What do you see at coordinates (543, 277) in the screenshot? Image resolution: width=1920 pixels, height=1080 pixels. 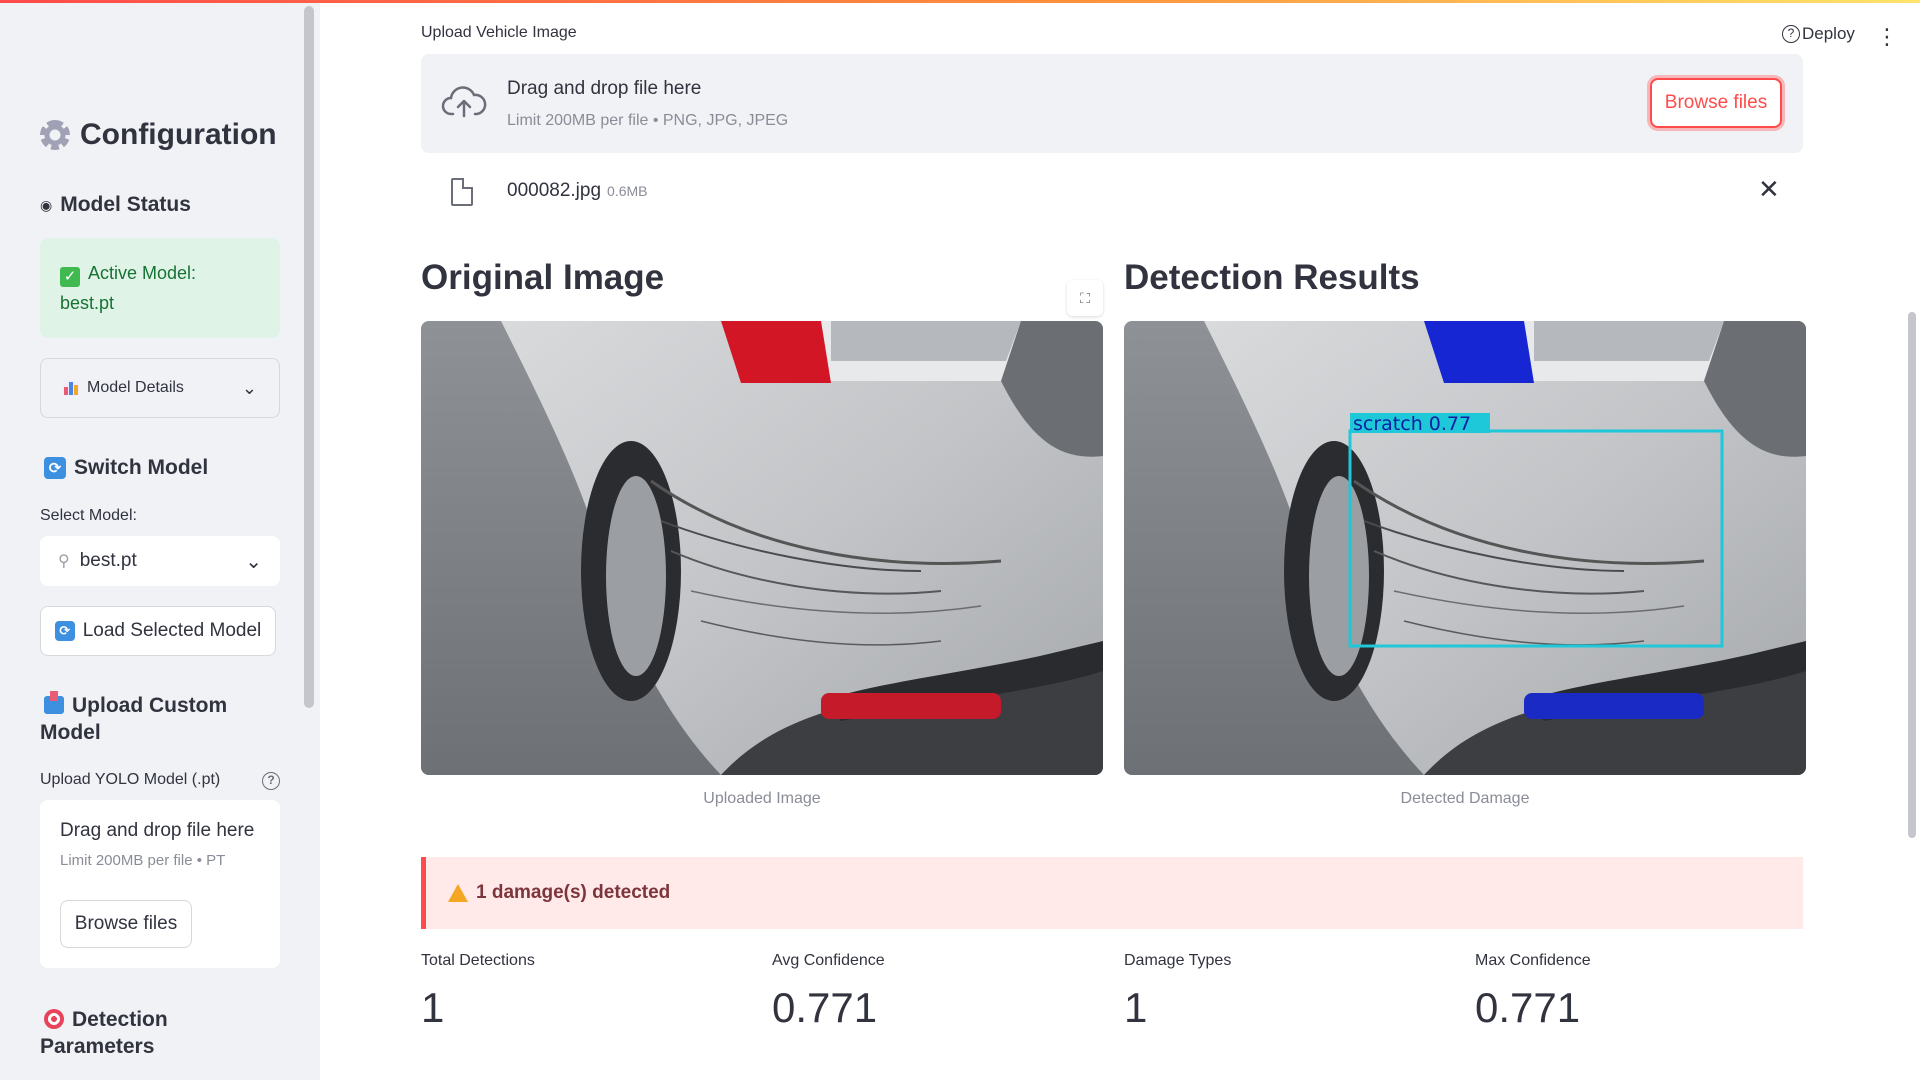 I see `original-image-heading: Original Image` at bounding box center [543, 277].